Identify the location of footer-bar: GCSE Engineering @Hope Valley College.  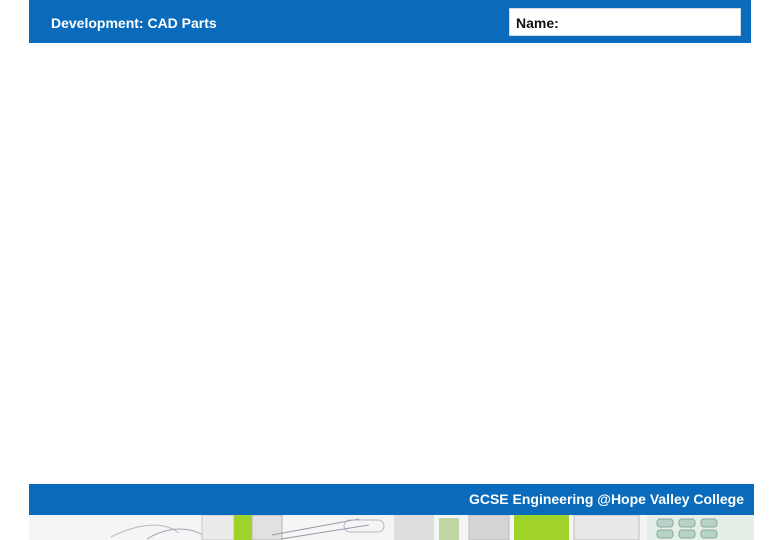
(391, 499).